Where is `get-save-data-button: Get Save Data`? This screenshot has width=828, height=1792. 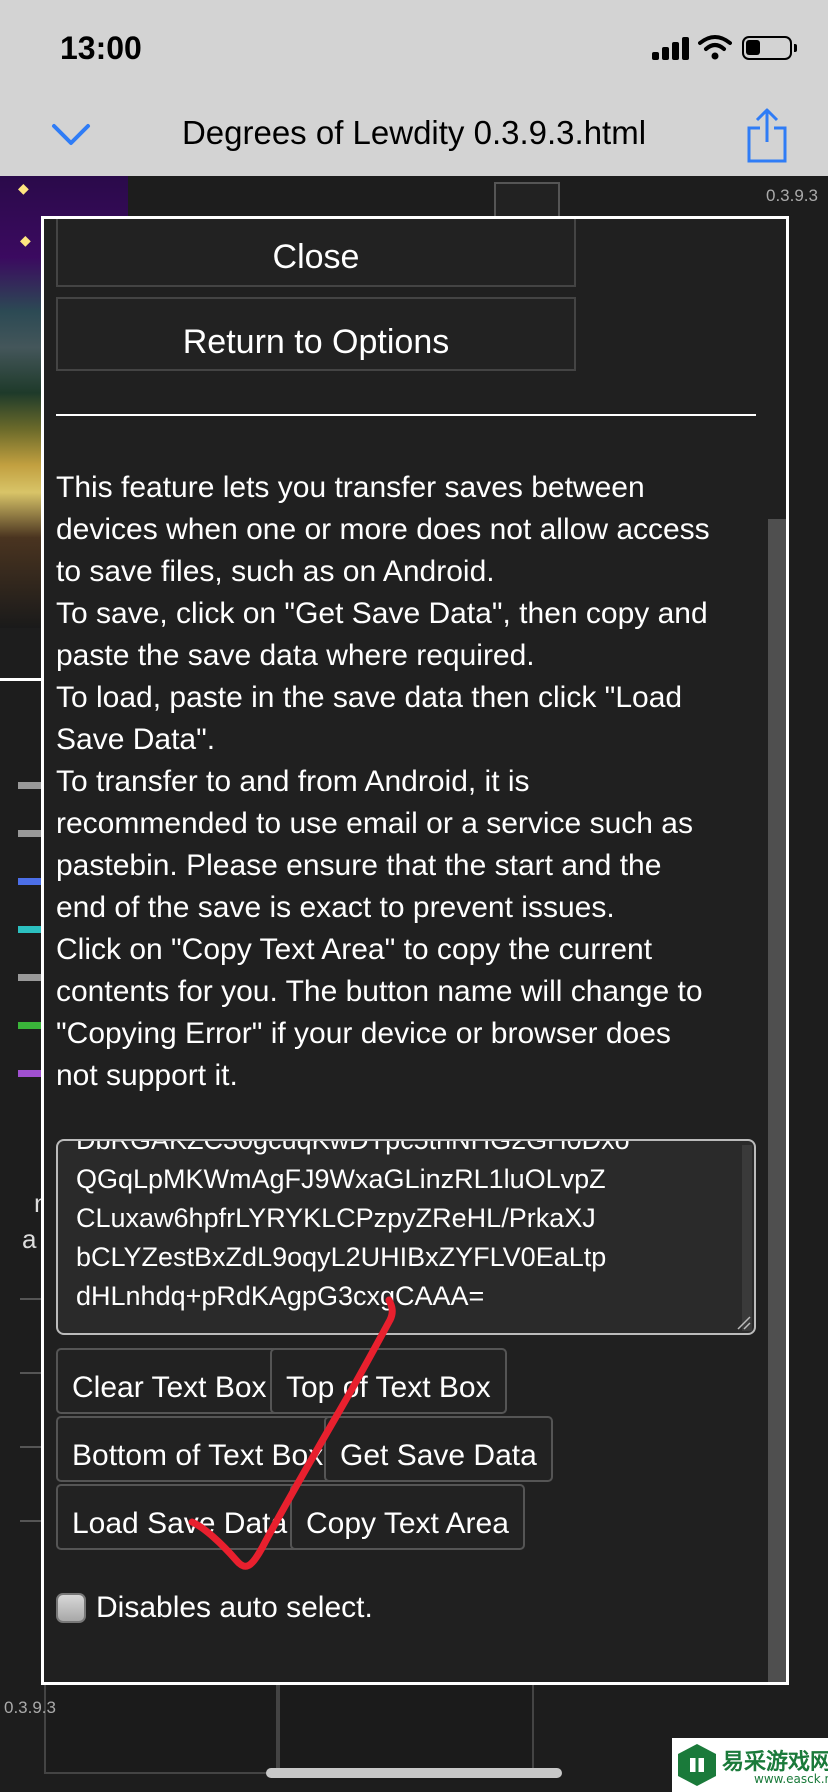 get-save-data-button: Get Save Data is located at coordinates (438, 1449).